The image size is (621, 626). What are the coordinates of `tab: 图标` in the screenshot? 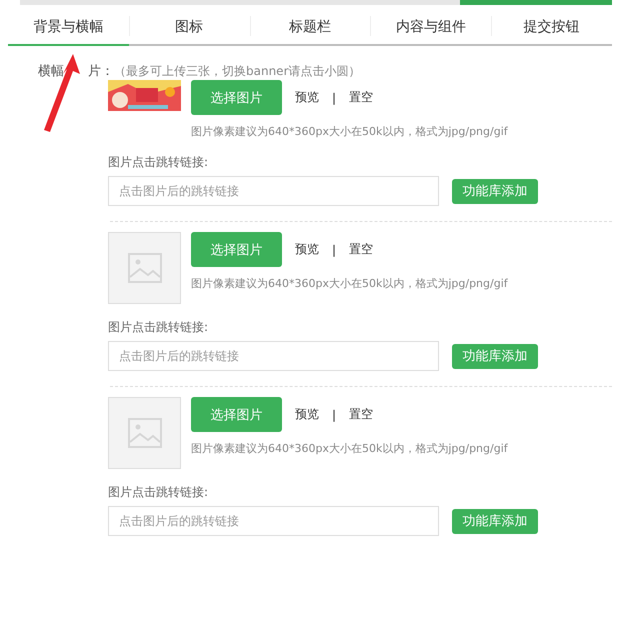 It's located at (189, 28).